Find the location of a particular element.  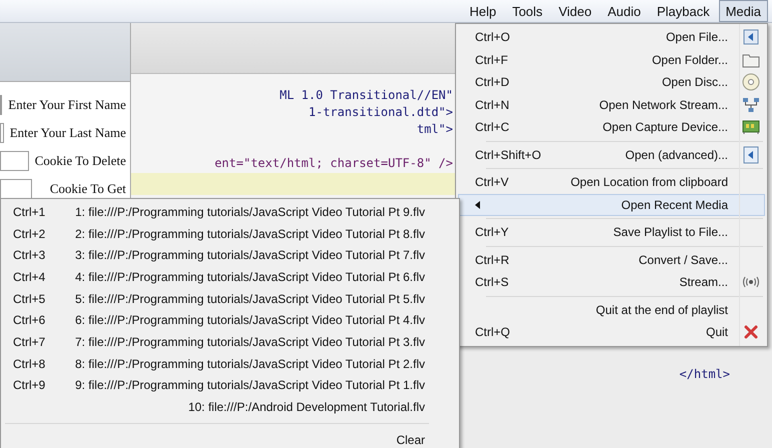

menu-item: Ctrl+5 5: file:///P:/Programming tutorials/JavaScript Video Tutorial Pt 5.flv is located at coordinates (230, 299).